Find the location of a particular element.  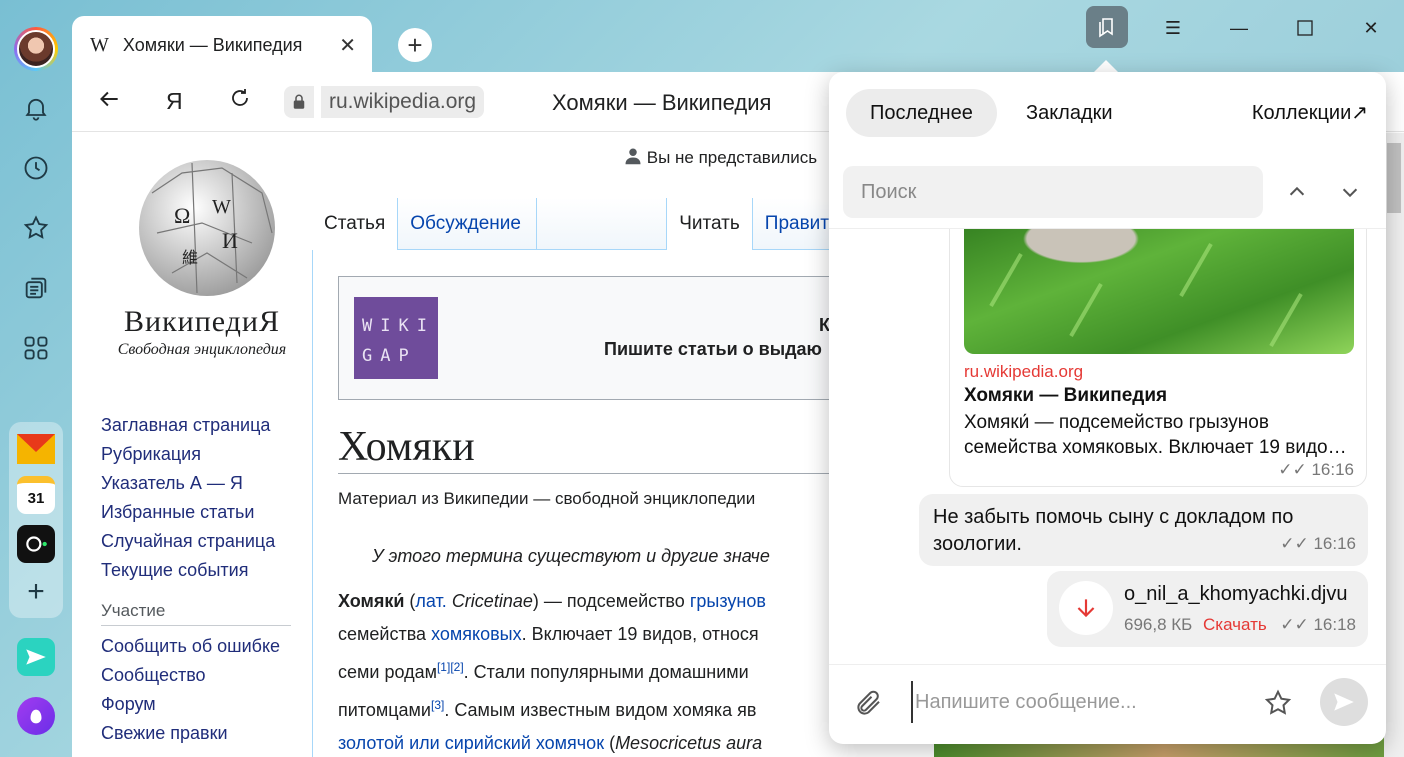

nav-main-page: Заглавная страница is located at coordinates (196, 425).